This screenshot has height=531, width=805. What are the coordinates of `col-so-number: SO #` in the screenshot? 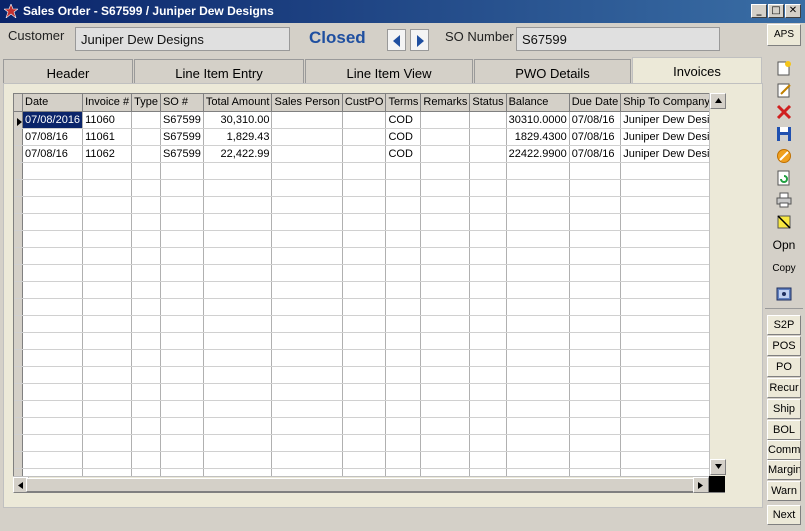 It's located at (182, 103).